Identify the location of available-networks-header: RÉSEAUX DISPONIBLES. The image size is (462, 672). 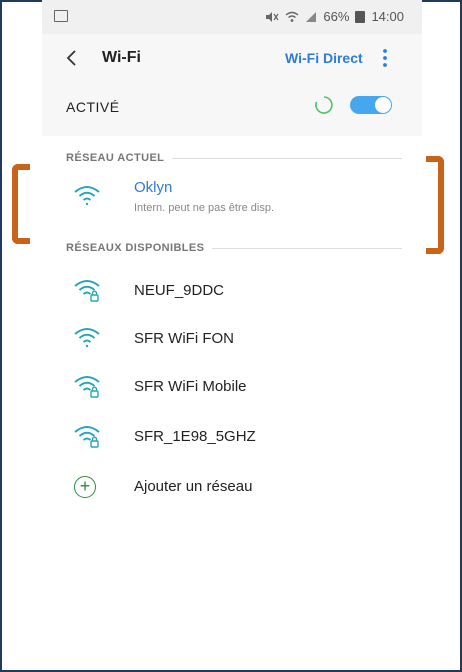
(234, 248).